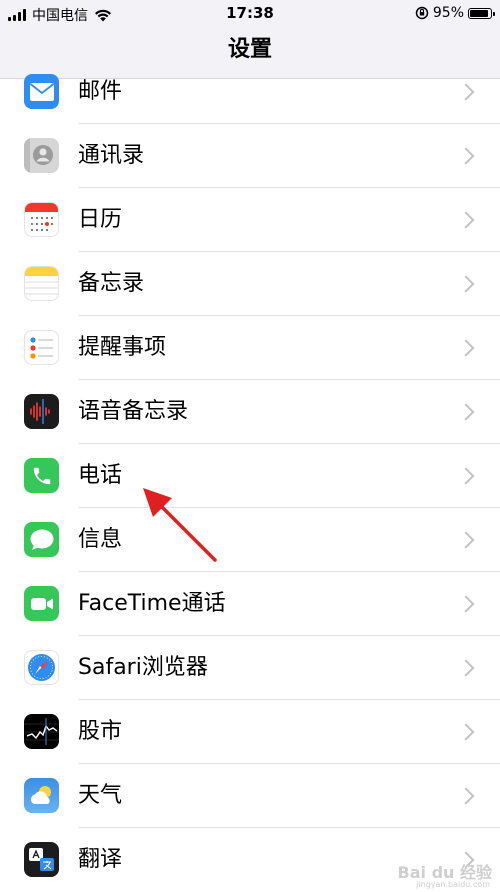 This screenshot has width=500, height=892. Describe the element at coordinates (152, 603) in the screenshot. I see `settings-row-label: FaceTime通话` at that location.